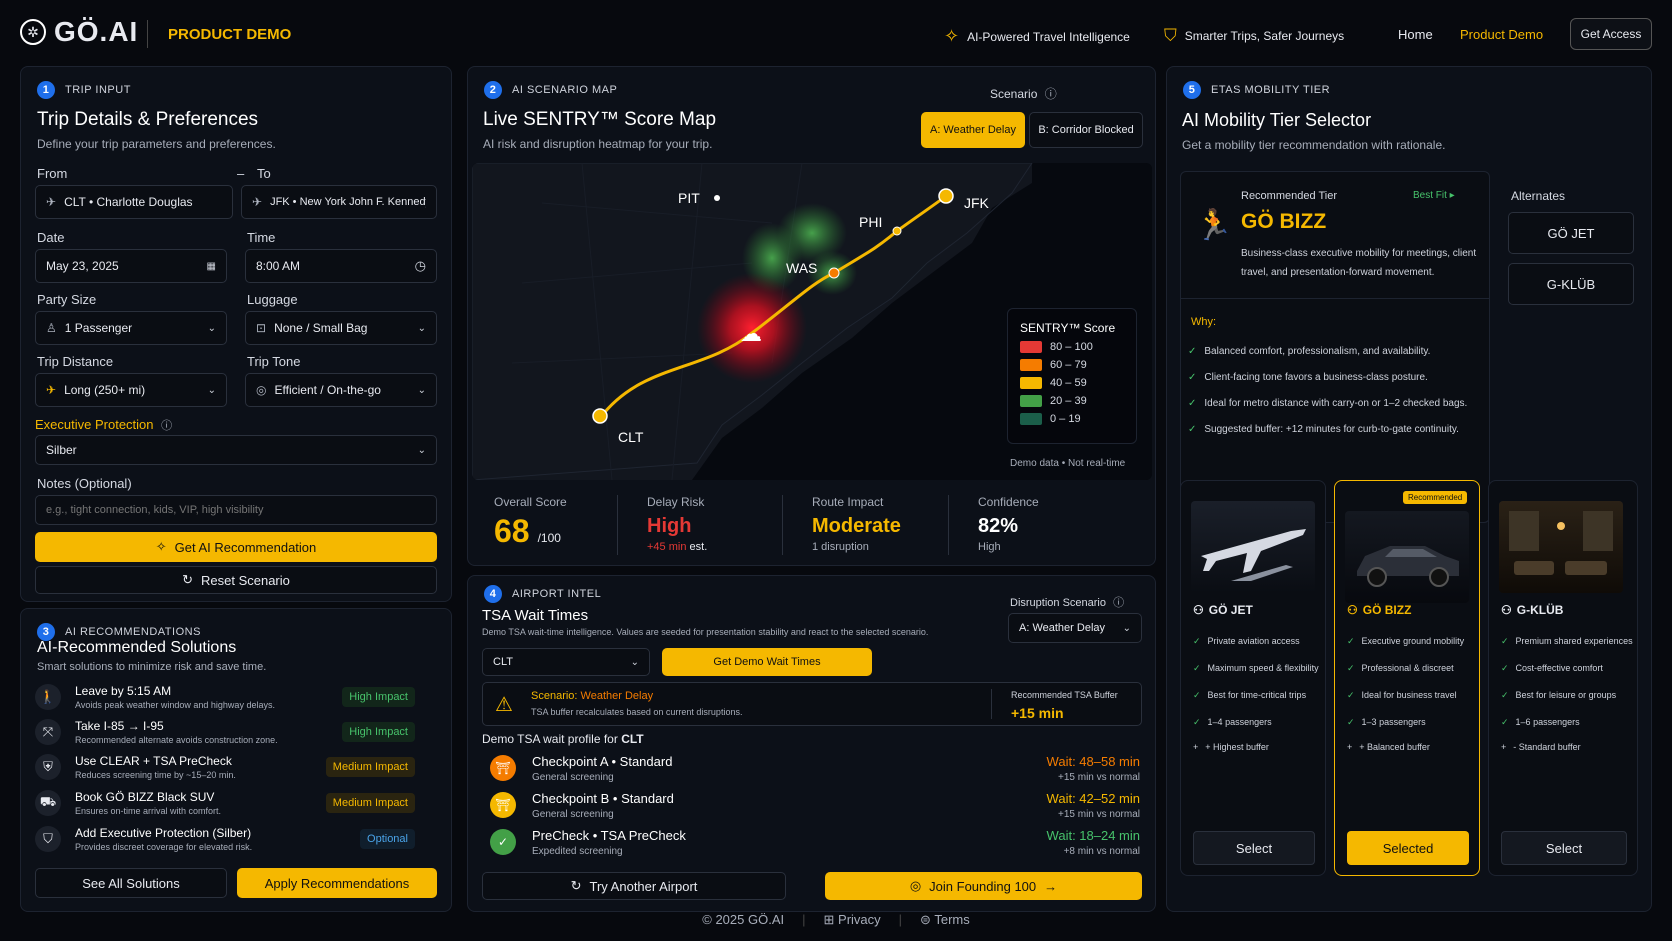 The image size is (1672, 941). Describe the element at coordinates (946, 196) in the screenshot. I see `jfk-marker` at that location.